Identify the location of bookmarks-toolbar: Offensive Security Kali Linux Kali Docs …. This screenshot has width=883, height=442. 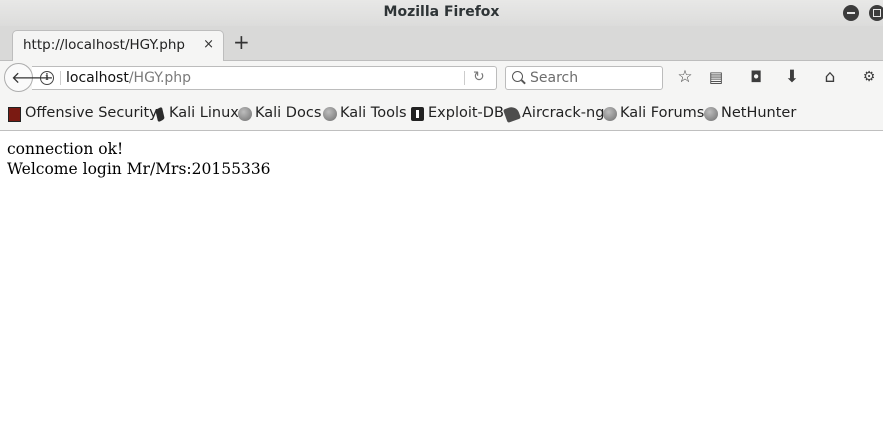
(441, 113).